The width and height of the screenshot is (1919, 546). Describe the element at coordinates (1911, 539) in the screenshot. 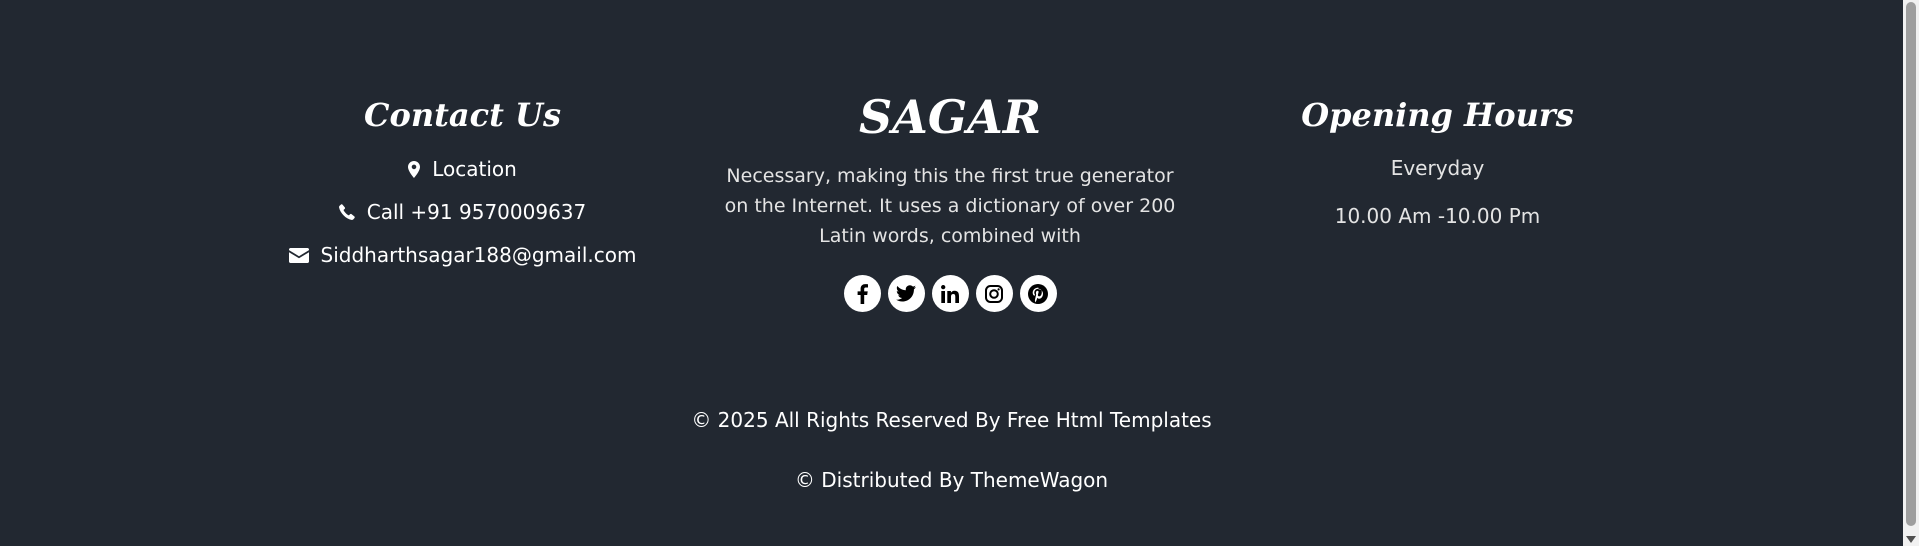

I see `scroll-down-arrow-icon` at that location.